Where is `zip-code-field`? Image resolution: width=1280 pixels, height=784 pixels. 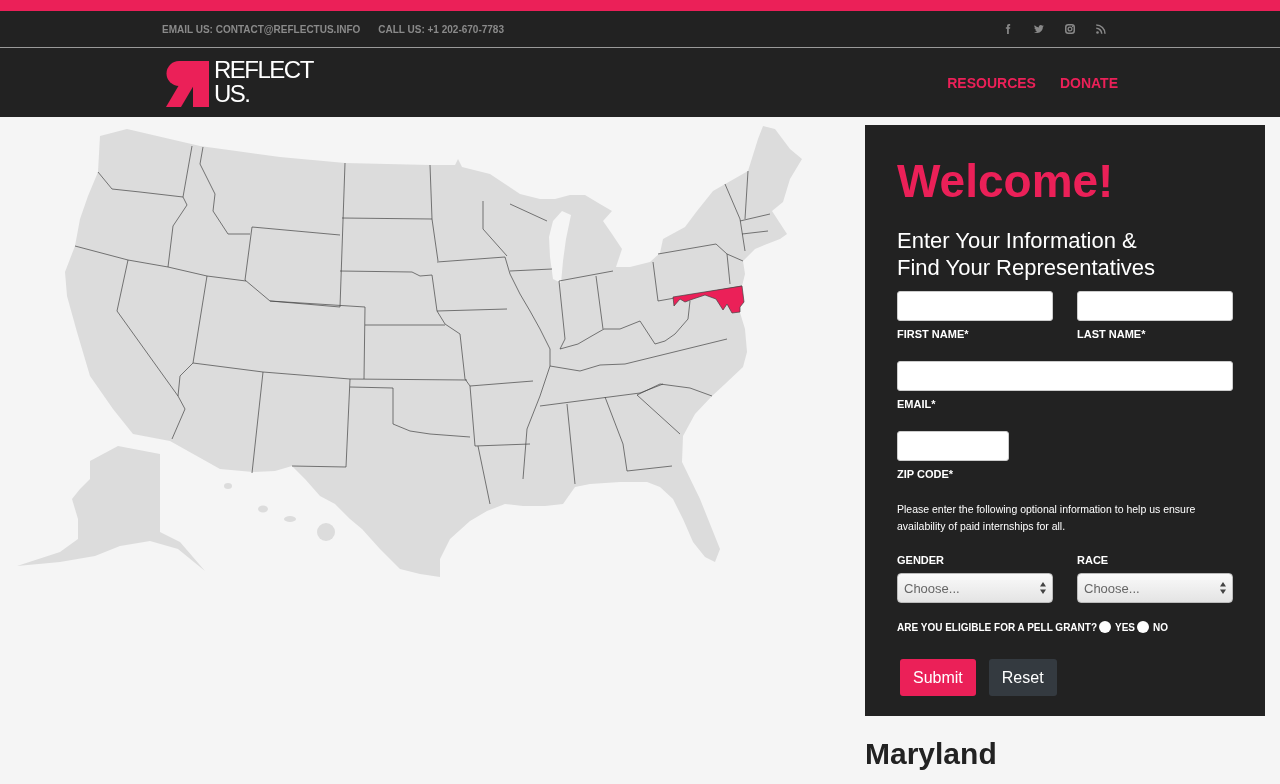
zip-code-field is located at coordinates (953, 446).